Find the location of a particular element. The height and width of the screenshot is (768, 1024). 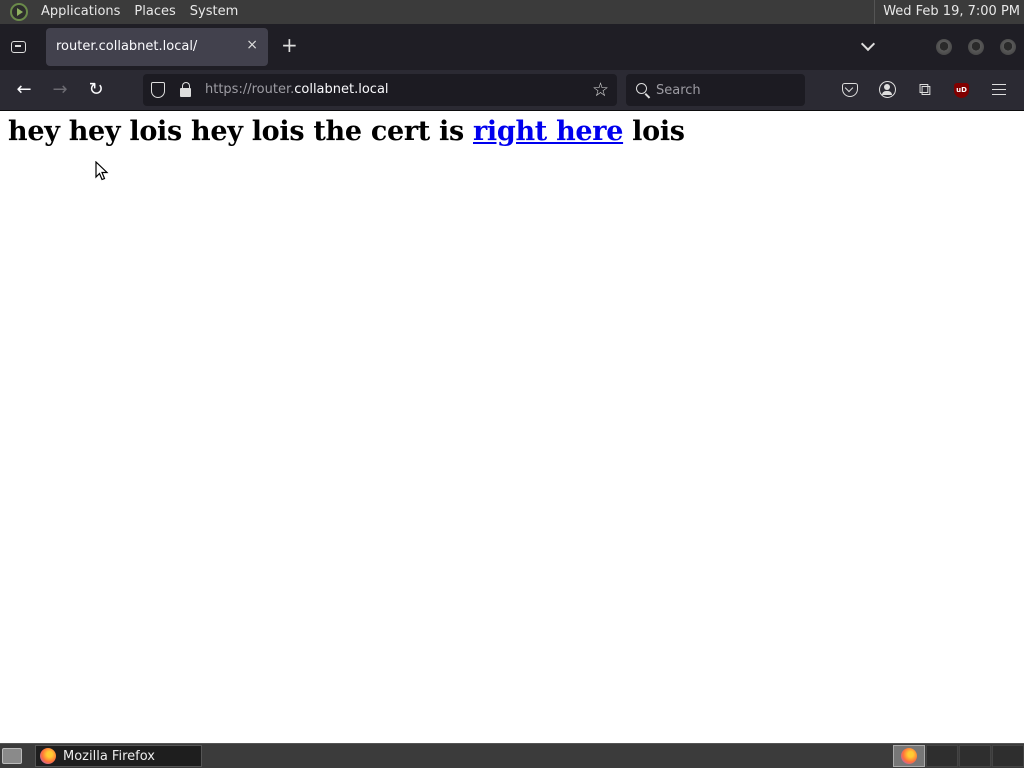

tab-title: router.collabnet.local/ is located at coordinates (127, 46).